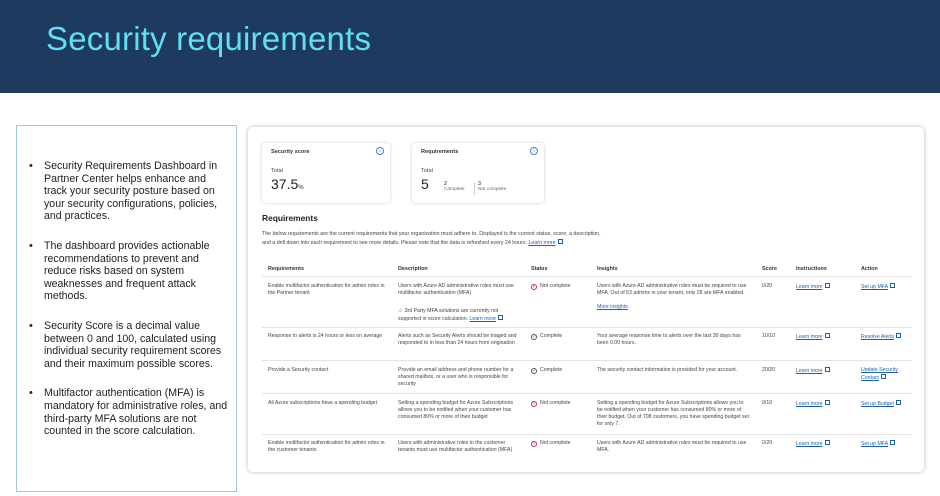  Describe the element at coordinates (869, 269) in the screenshot. I see `column-header-action: Action` at that location.